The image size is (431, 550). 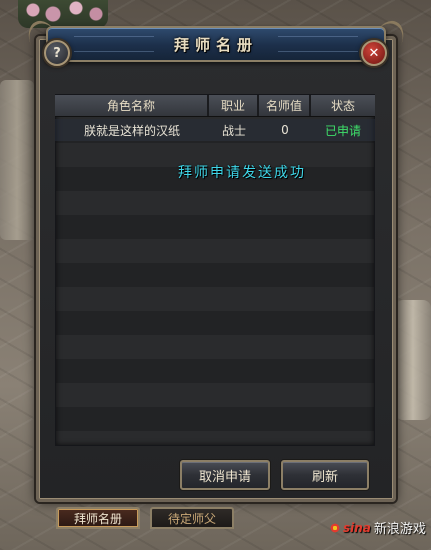 What do you see at coordinates (225, 475) in the screenshot?
I see `cancel-application-button: 取消申请` at bounding box center [225, 475].